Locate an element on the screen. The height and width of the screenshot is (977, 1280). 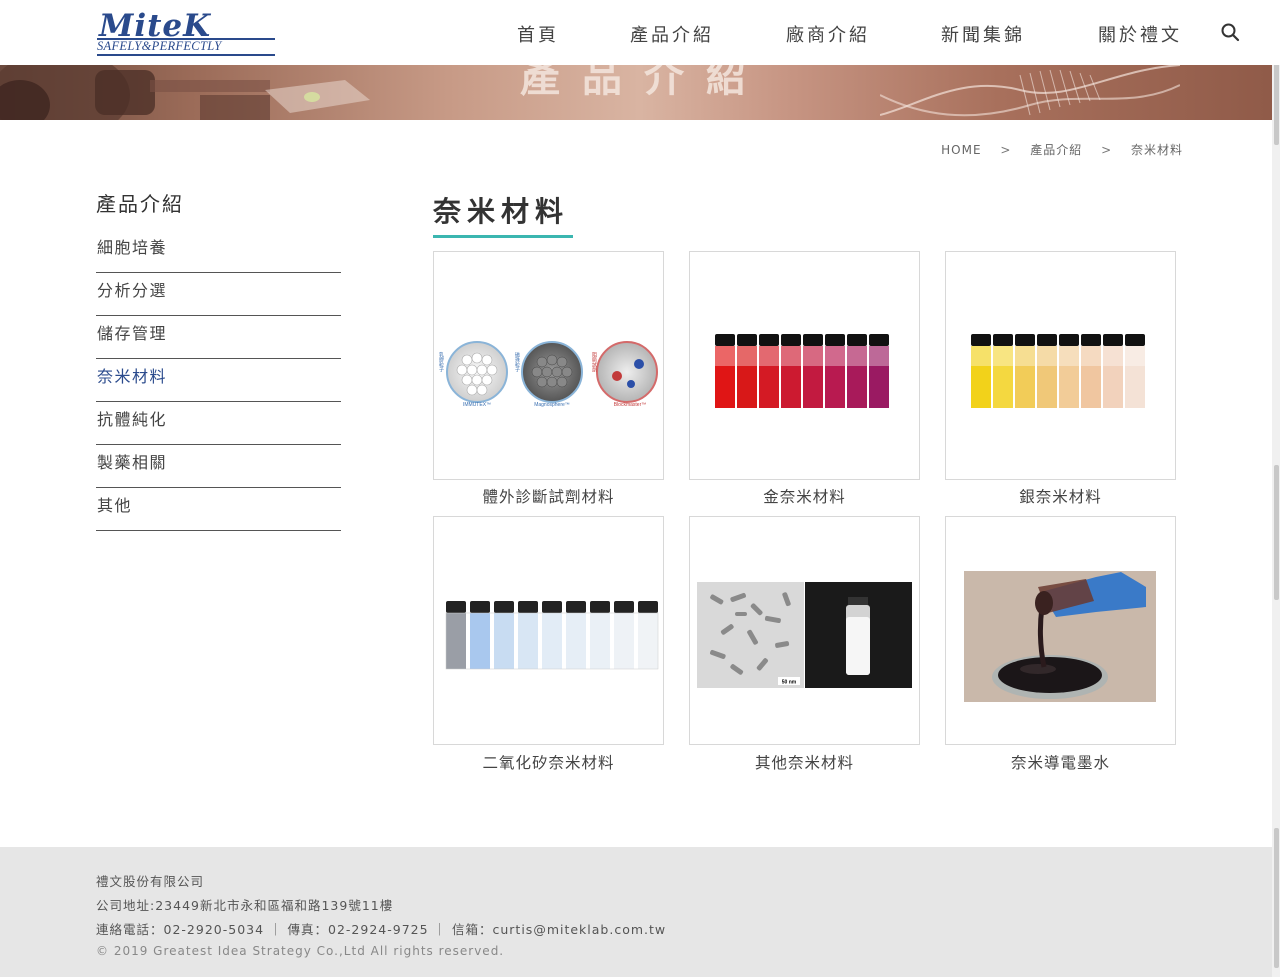
conductive-ink-image is located at coordinates (1060, 636).